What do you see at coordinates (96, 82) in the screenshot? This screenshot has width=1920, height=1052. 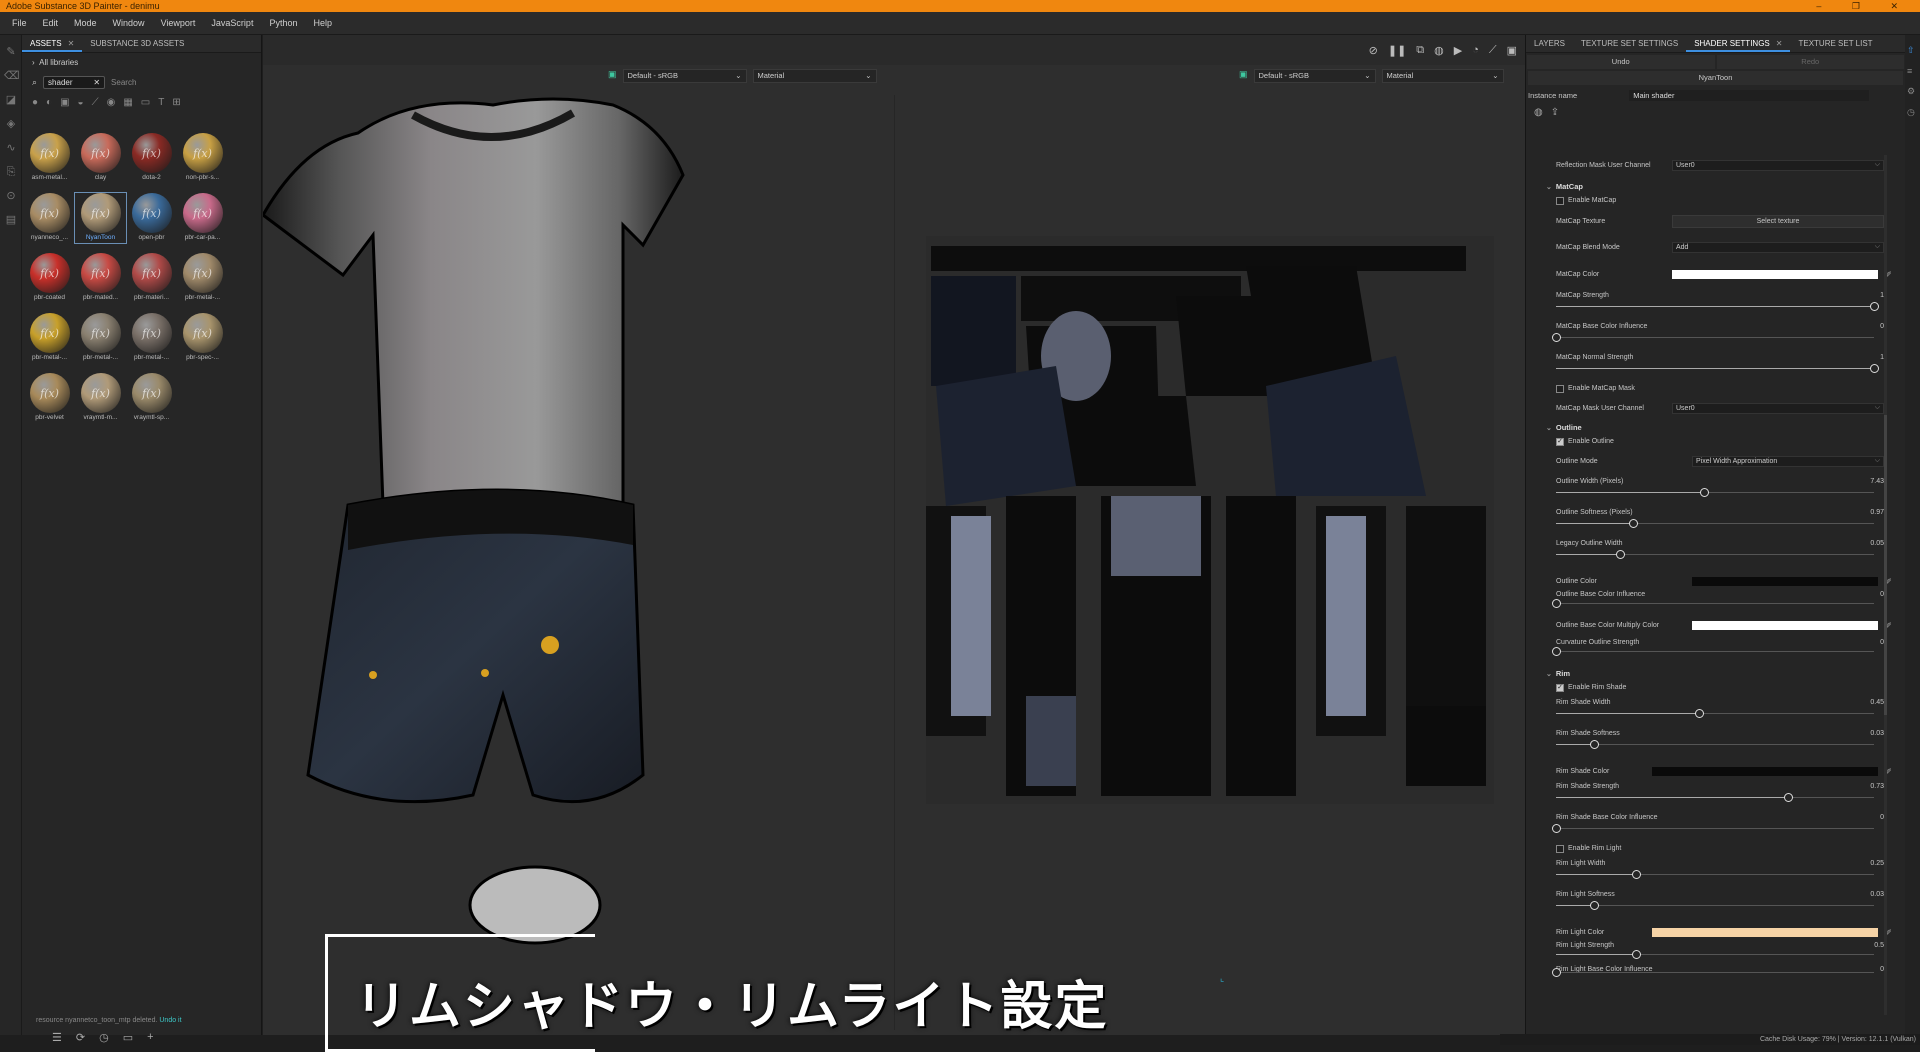 I see `clear-chip-icon: ✕` at bounding box center [96, 82].